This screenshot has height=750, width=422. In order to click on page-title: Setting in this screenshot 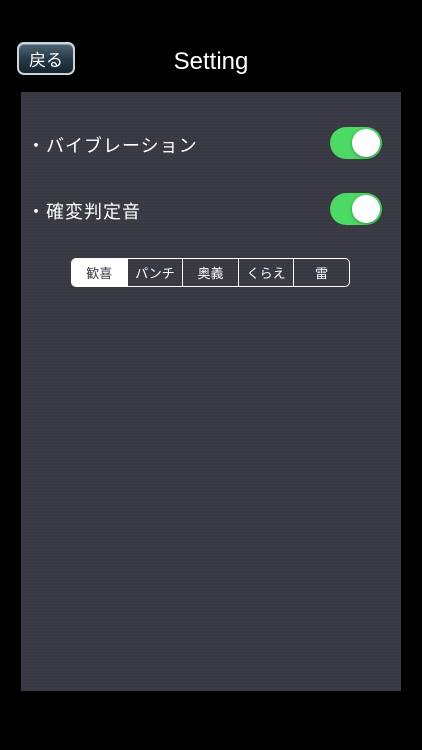, I will do `click(211, 61)`.